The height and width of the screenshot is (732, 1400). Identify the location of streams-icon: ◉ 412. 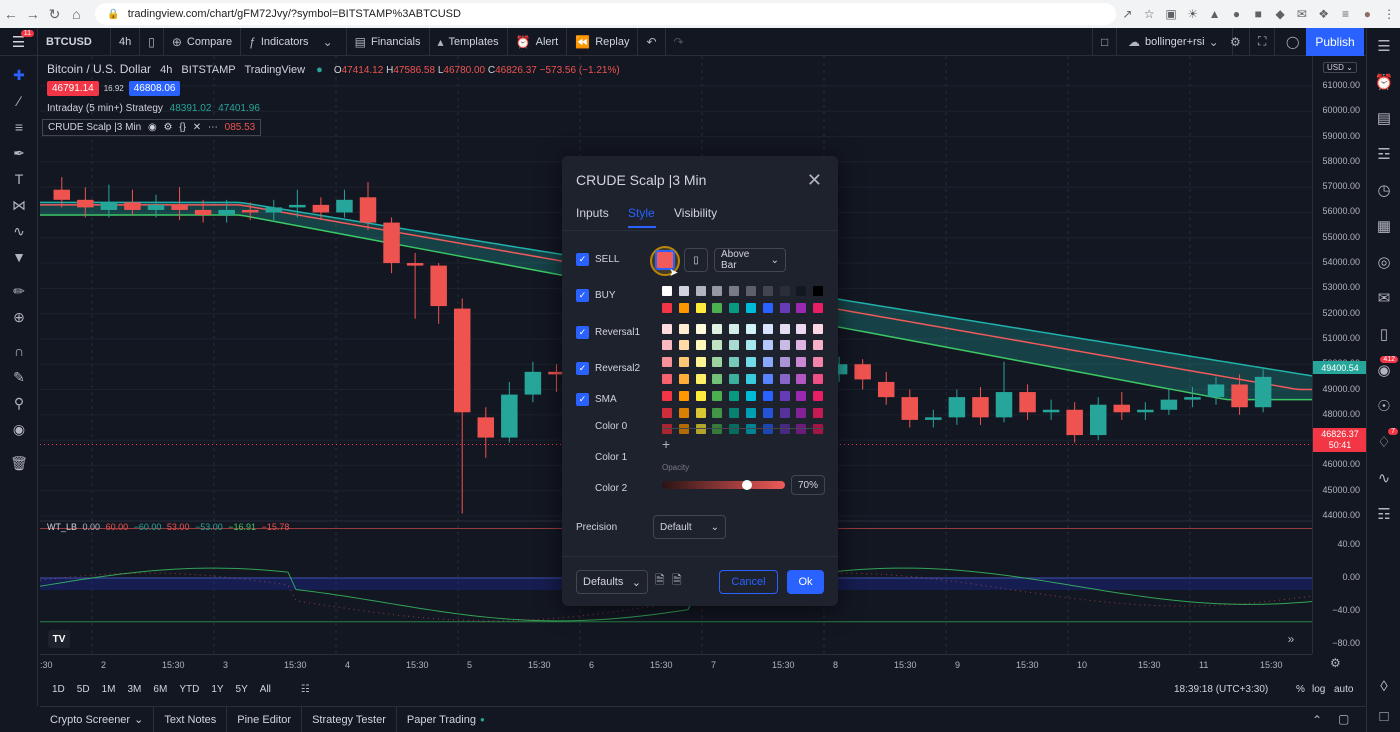
(1383, 370).